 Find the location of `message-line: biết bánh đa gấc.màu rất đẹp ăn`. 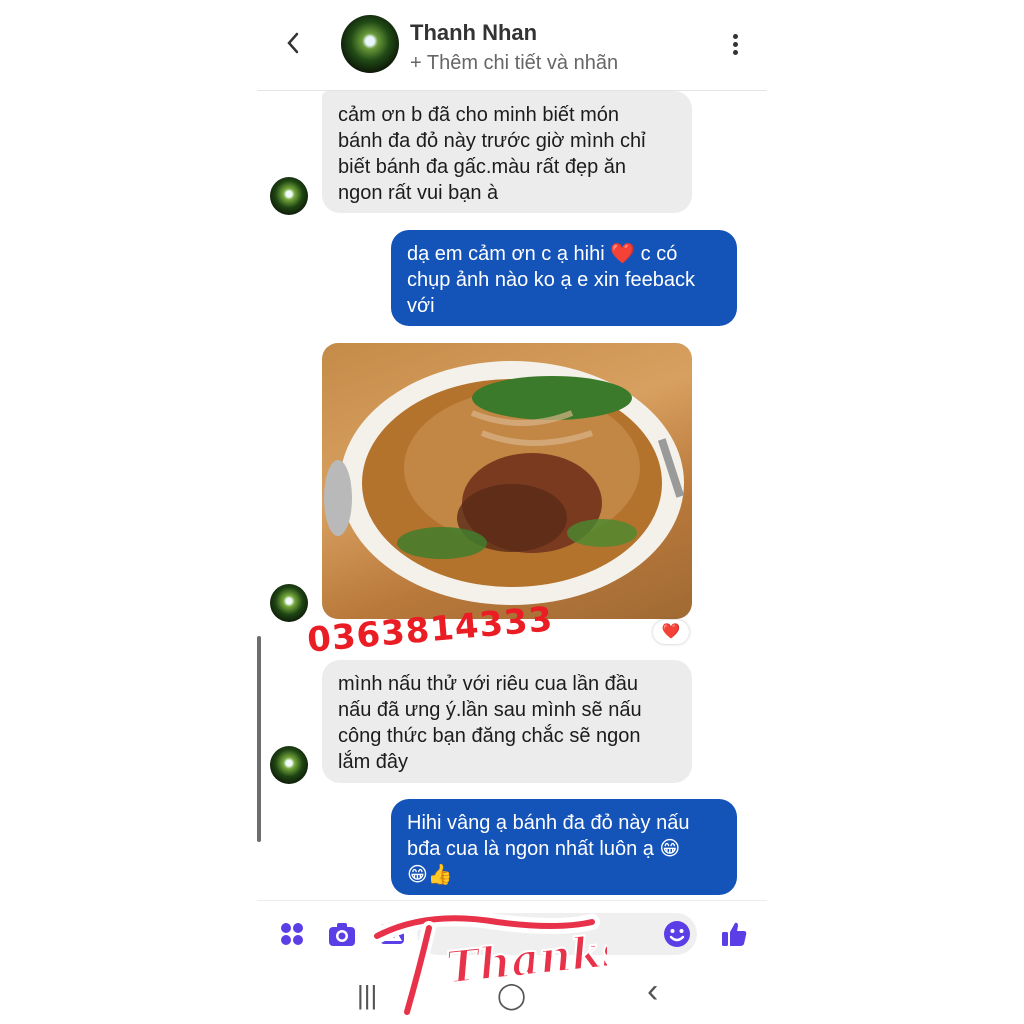

message-line: biết bánh đa gấc.màu rất đẹp ăn is located at coordinates (482, 167).